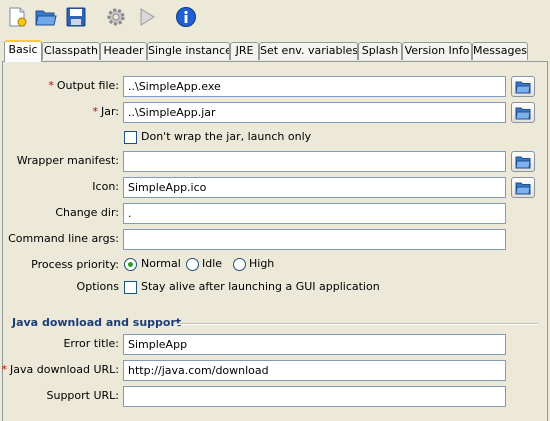  What do you see at coordinates (314, 86) in the screenshot?
I see `output-file-field: ..\SimpleApp.exe` at bounding box center [314, 86].